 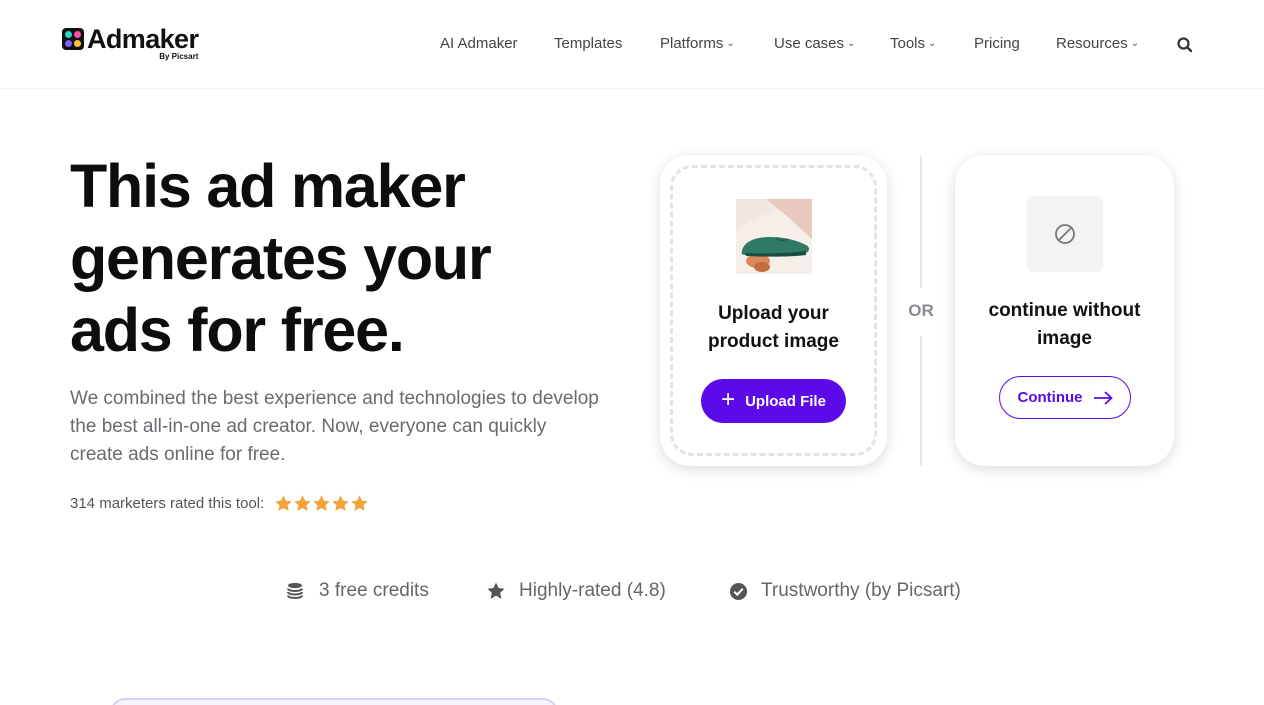 What do you see at coordinates (1097, 44) in the screenshot?
I see `nav-item-resources: Resources ⌄` at bounding box center [1097, 44].